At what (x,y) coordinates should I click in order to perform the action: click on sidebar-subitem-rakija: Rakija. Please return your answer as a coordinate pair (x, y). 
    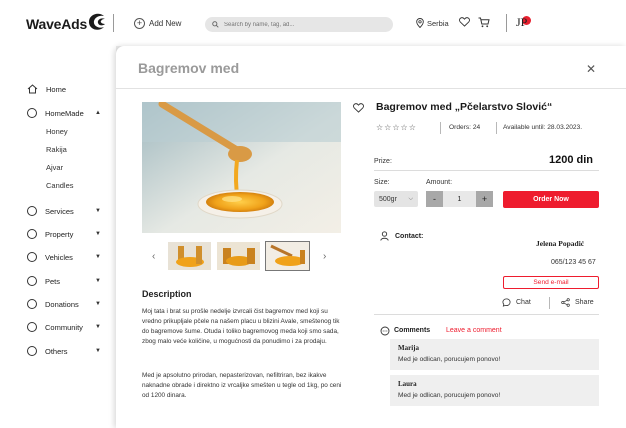
    Looking at the image, I should click on (56, 149).